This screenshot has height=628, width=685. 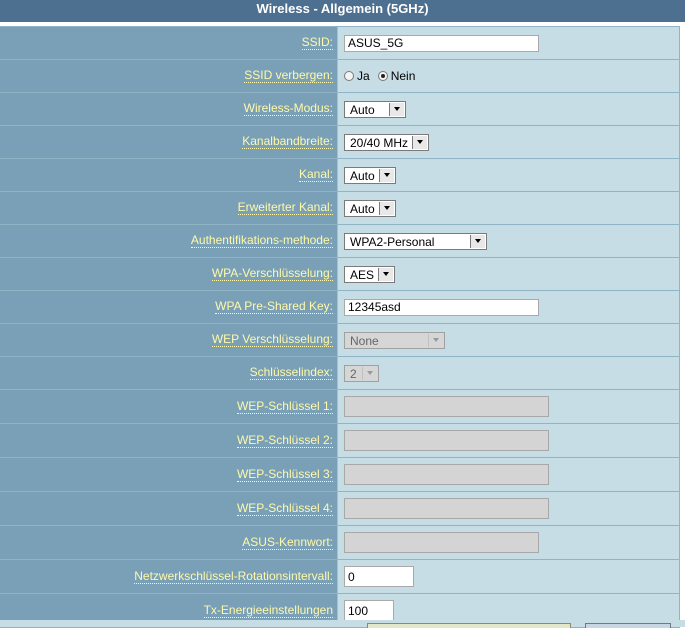 What do you see at coordinates (340, 307) in the screenshot?
I see `row-wpa-psk: WPA Pre-Shared Key:` at bounding box center [340, 307].